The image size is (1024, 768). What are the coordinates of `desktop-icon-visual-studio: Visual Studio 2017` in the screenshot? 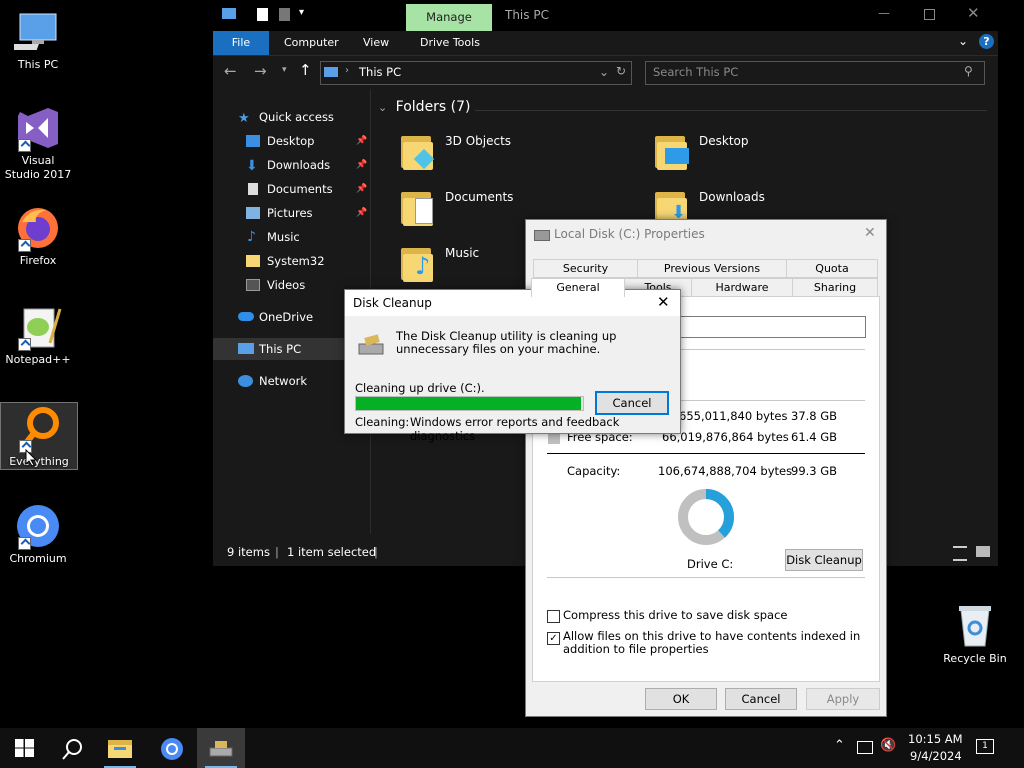 It's located at (38, 143).